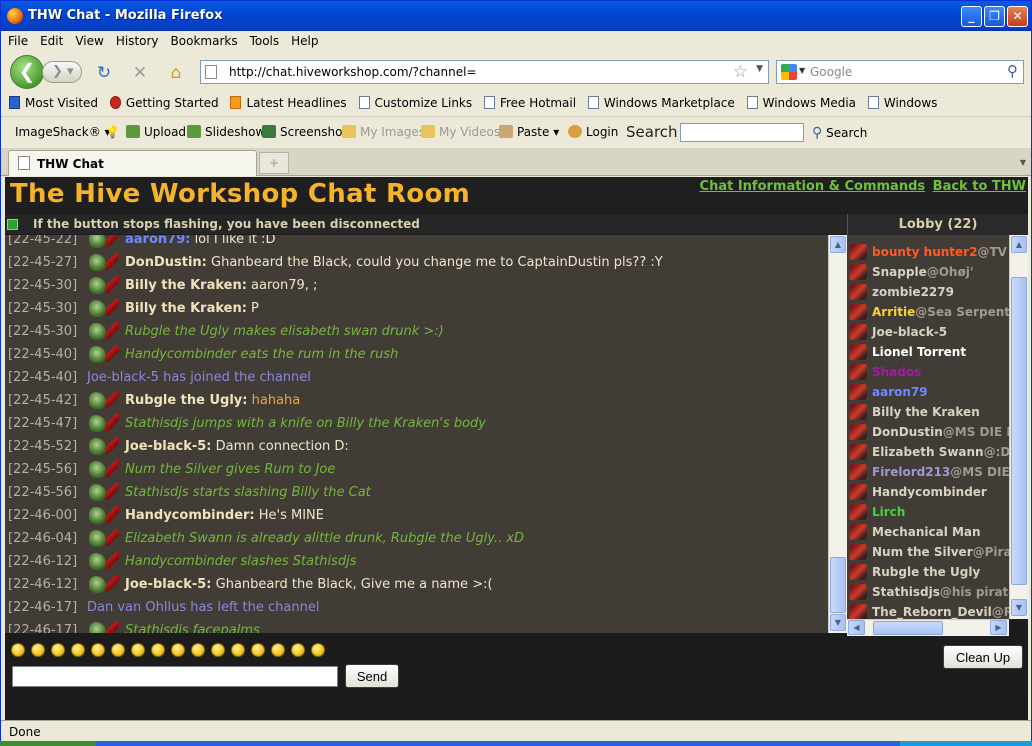  What do you see at coordinates (156, 132) in the screenshot?
I see `upload-button: Upload` at bounding box center [156, 132].